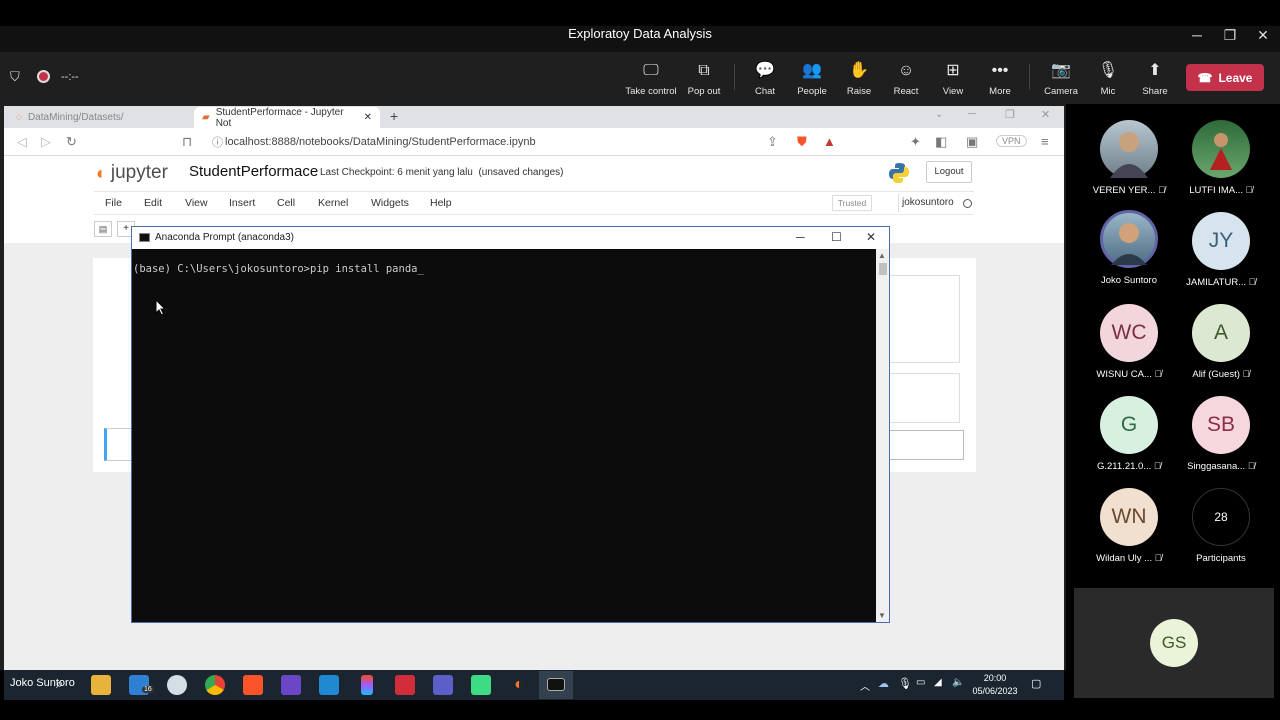 Image resolution: width=1280 pixels, height=720 pixels. I want to click on cloud-app-icon, so click(177, 685).